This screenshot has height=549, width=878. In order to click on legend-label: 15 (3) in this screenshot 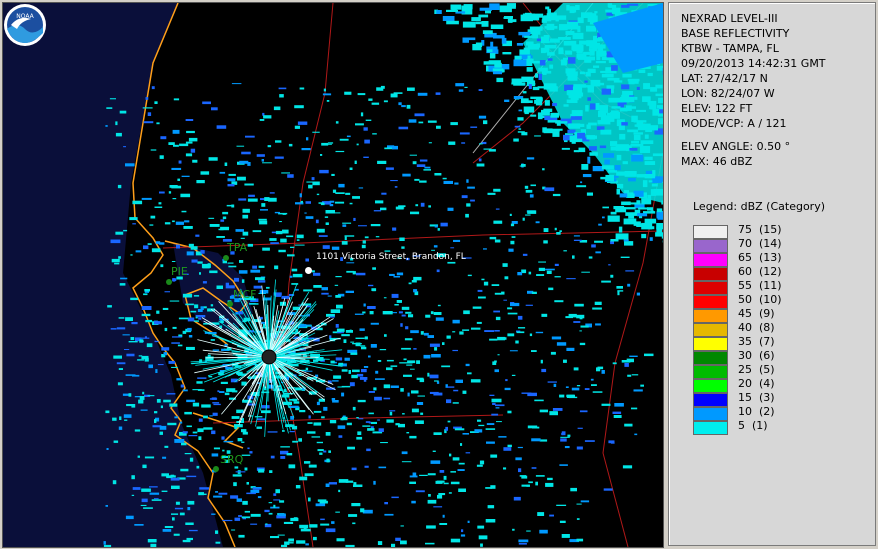, I will do `click(756, 397)`.